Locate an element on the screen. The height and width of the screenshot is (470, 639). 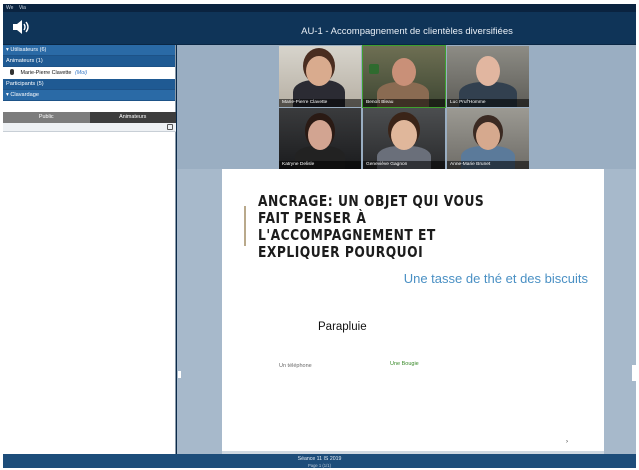
slide-answer: Parapluie is located at coordinates (342, 327).